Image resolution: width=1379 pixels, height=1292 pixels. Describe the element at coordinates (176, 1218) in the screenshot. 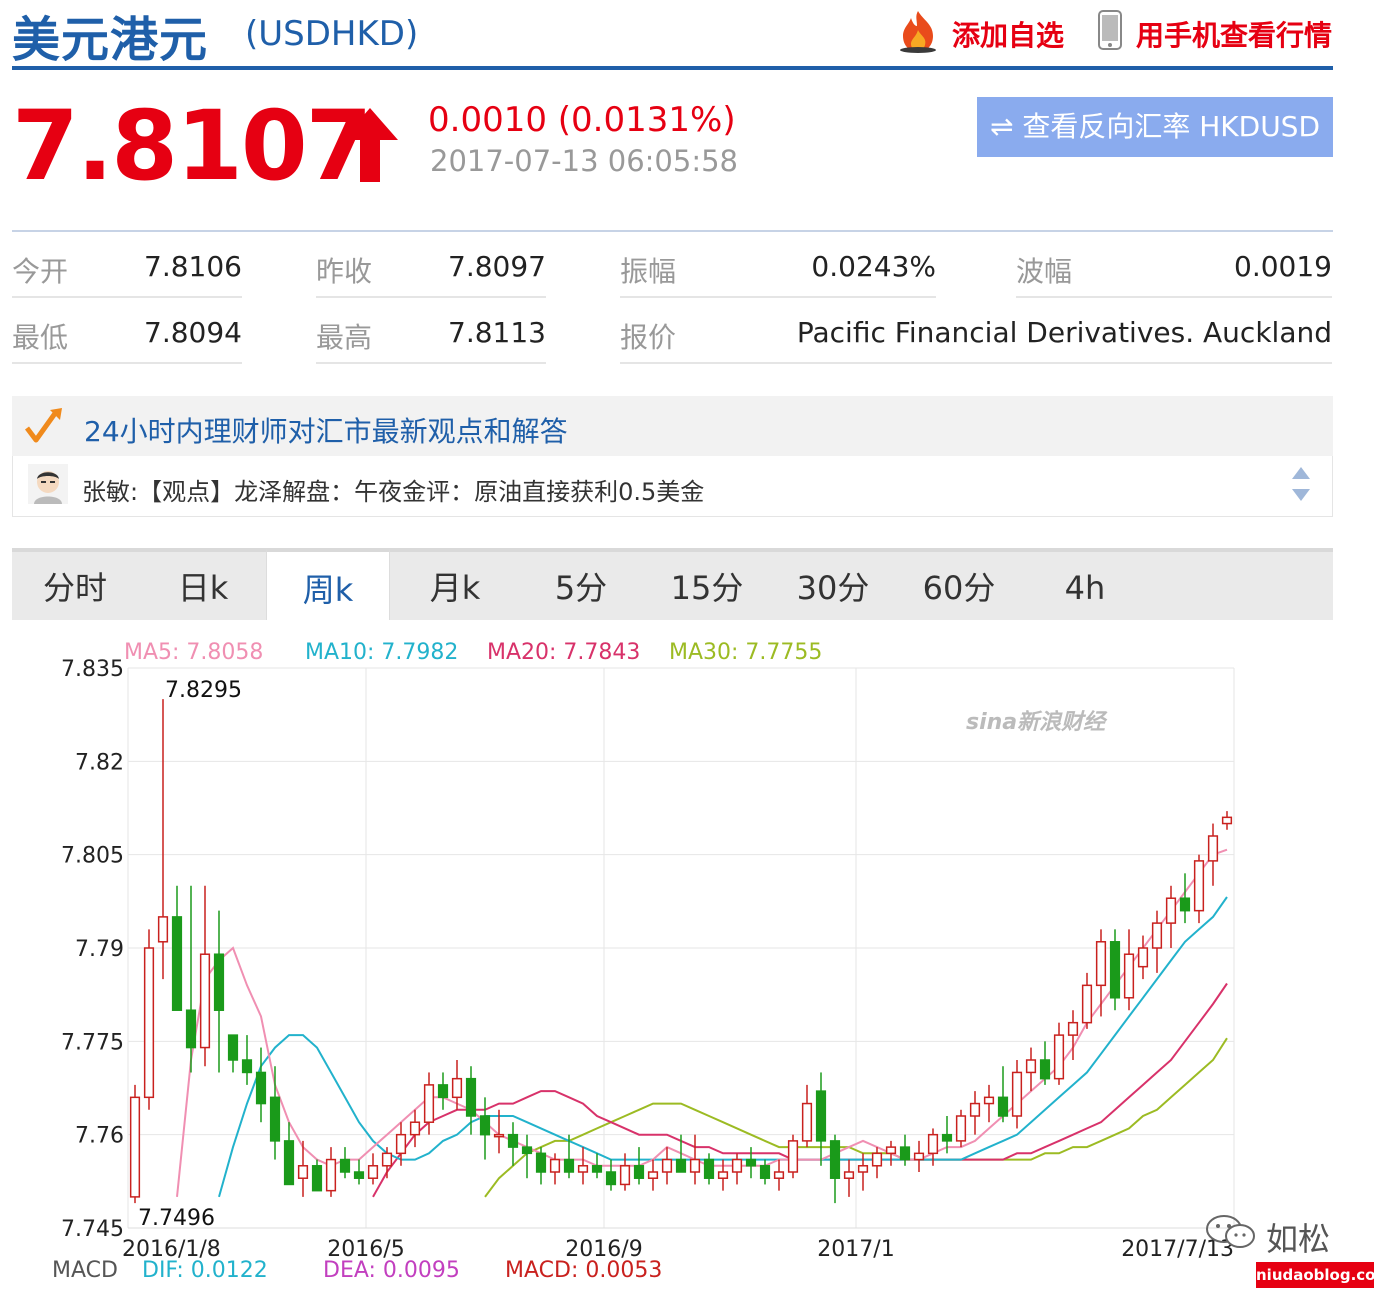

I see `min-annotation: 7.7496` at that location.